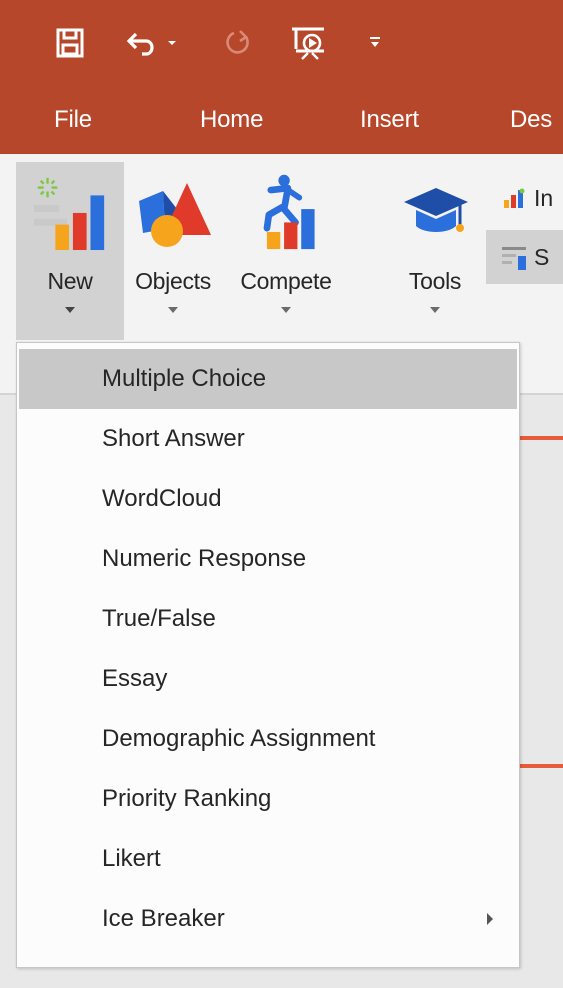 This screenshot has height=988, width=563. What do you see at coordinates (268, 919) in the screenshot?
I see `menu-item-ice-breaker: Ice Breaker` at bounding box center [268, 919].